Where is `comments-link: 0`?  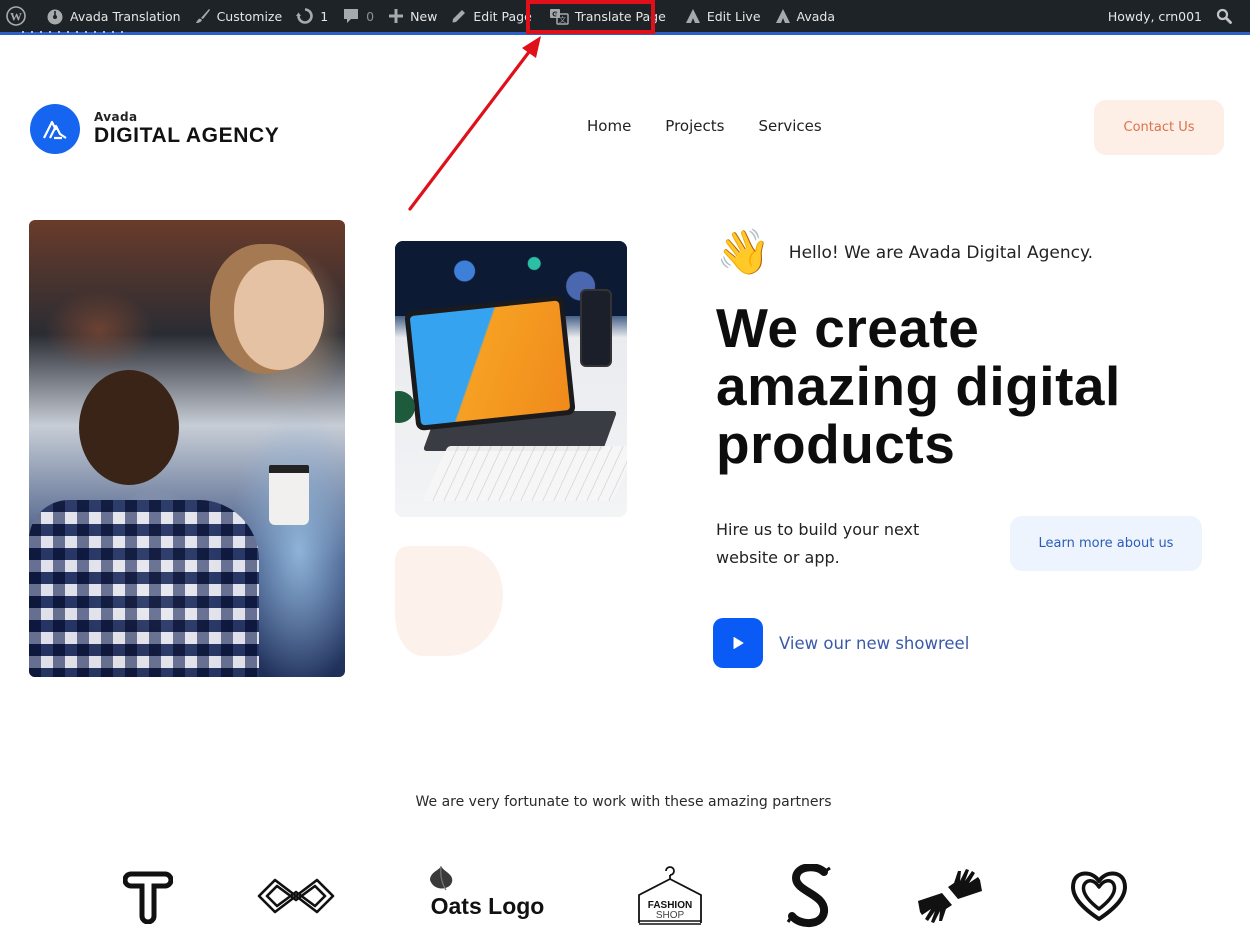
comments-link: 0 is located at coordinates (358, 16).